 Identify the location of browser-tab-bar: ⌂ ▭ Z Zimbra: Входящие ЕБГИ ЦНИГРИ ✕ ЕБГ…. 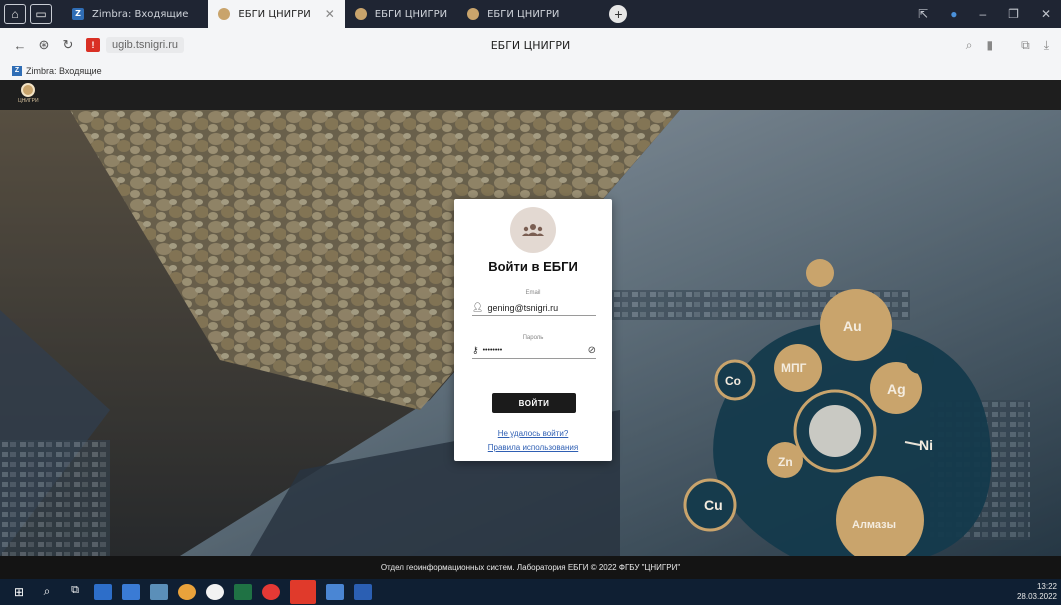
(530, 14).